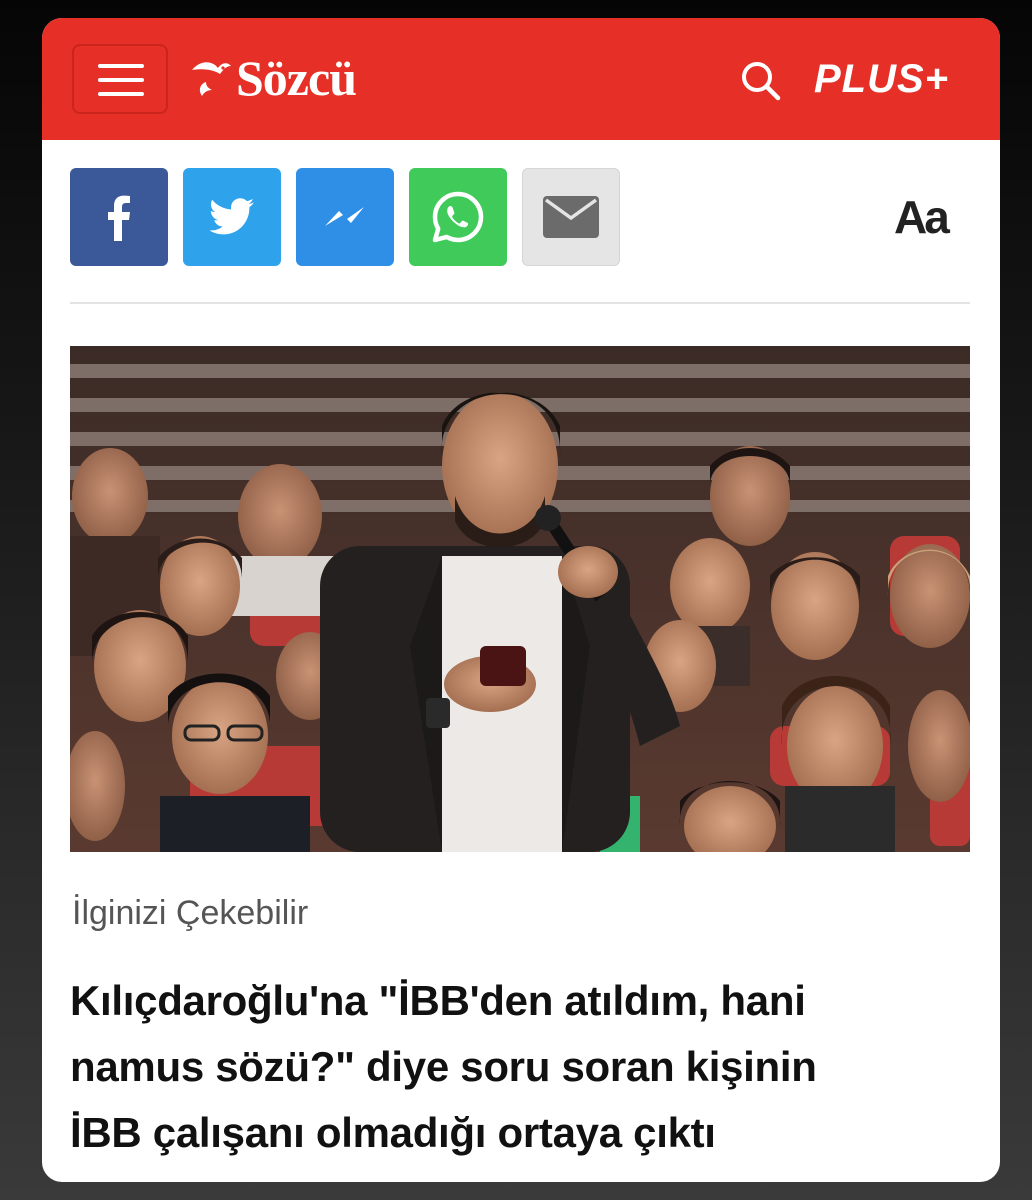 This screenshot has height=1200, width=1032. I want to click on plus-subscription-link: PLUS+, so click(881, 79).